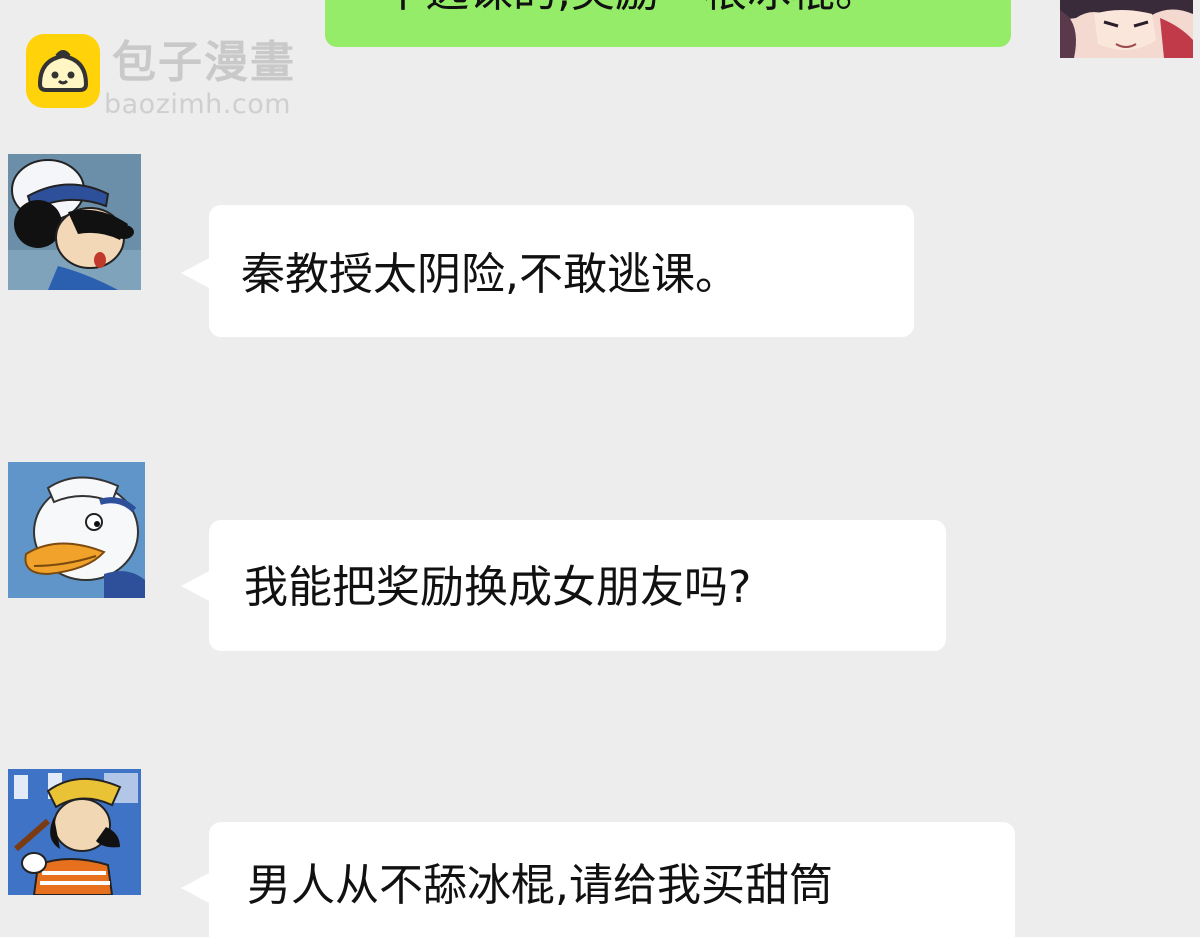 The width and height of the screenshot is (1200, 937). I want to click on bun-face-icon, so click(63, 71).